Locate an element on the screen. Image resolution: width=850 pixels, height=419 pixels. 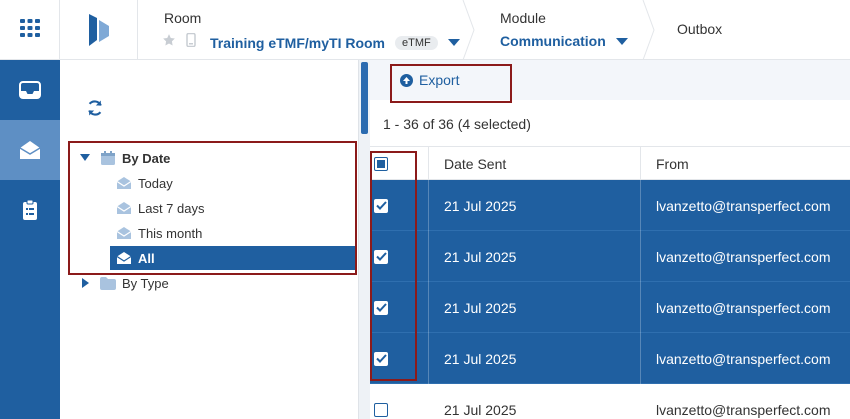
logo-icon is located at coordinates (98, 30).